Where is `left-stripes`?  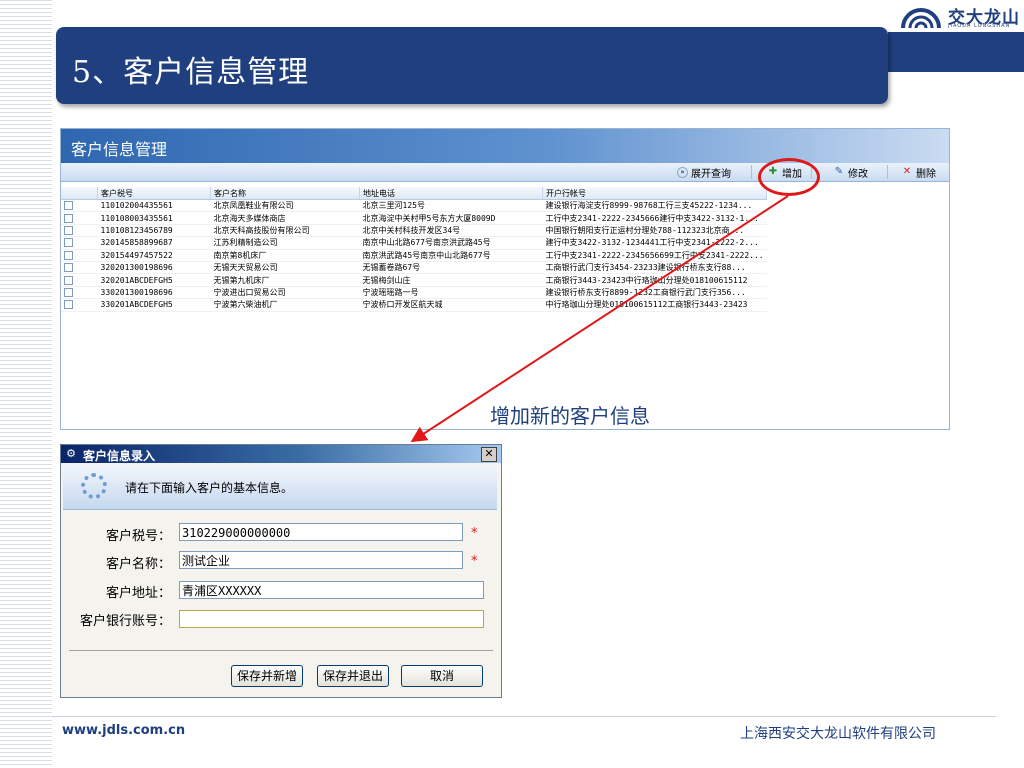 left-stripes is located at coordinates (26, 384).